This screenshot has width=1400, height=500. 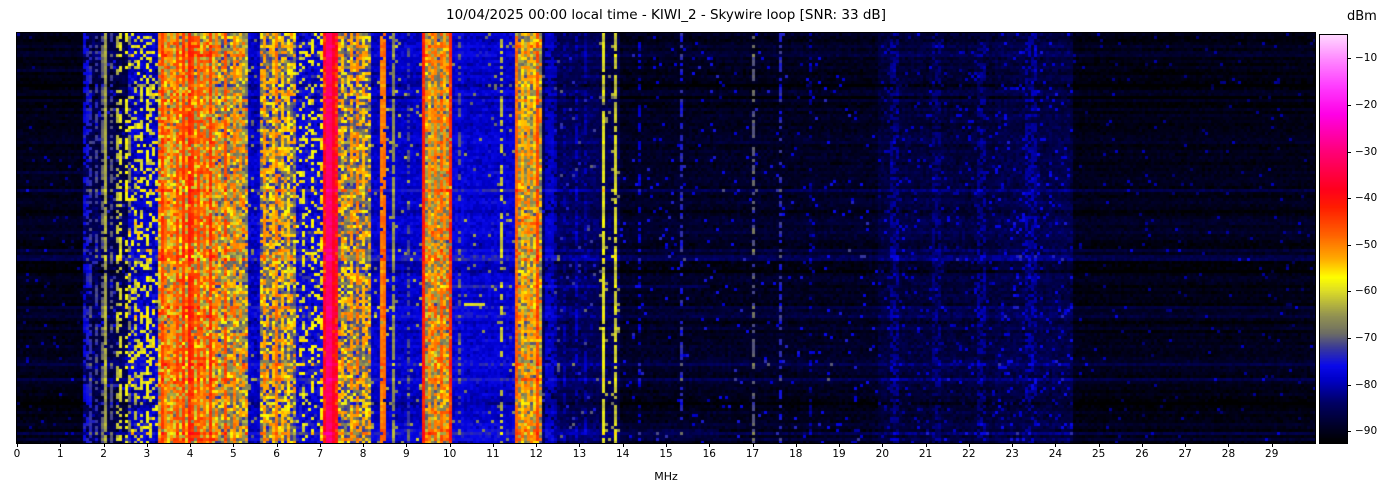 I want to click on x-tick-label: 9, so click(x=406, y=454).